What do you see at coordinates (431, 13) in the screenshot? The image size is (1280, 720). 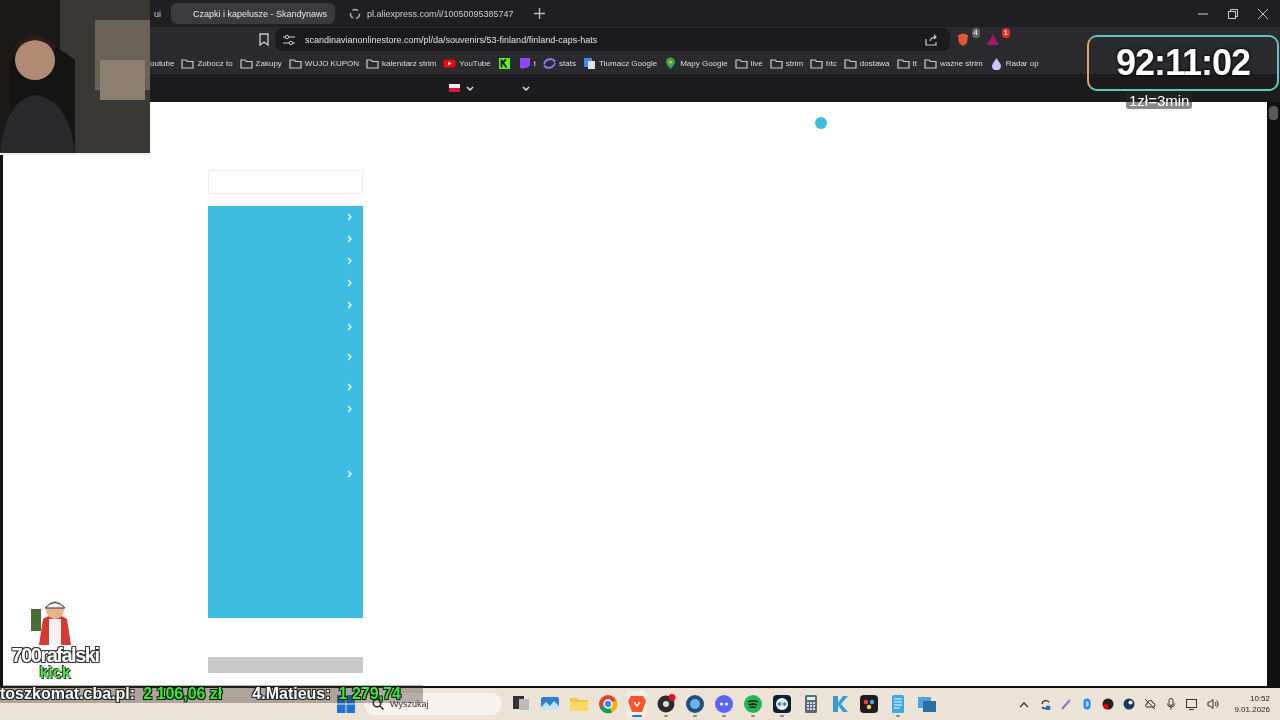 I see `browser-tab: pl.aliexpress.com/i/10050095385747` at bounding box center [431, 13].